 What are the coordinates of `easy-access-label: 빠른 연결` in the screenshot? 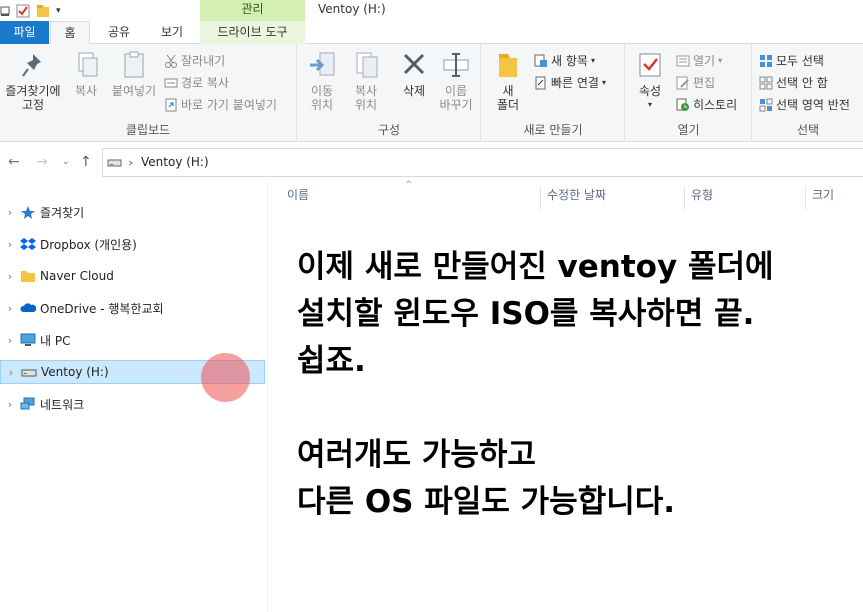 It's located at (575, 83).